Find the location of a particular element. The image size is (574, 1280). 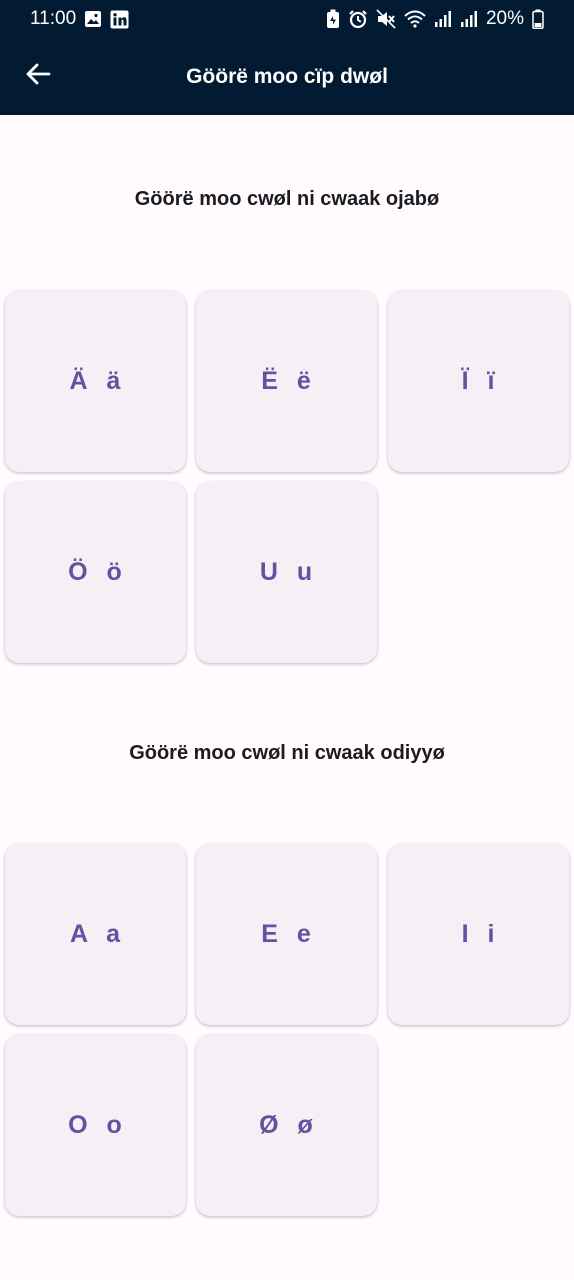

letter-tile-label: E e is located at coordinates (286, 934).